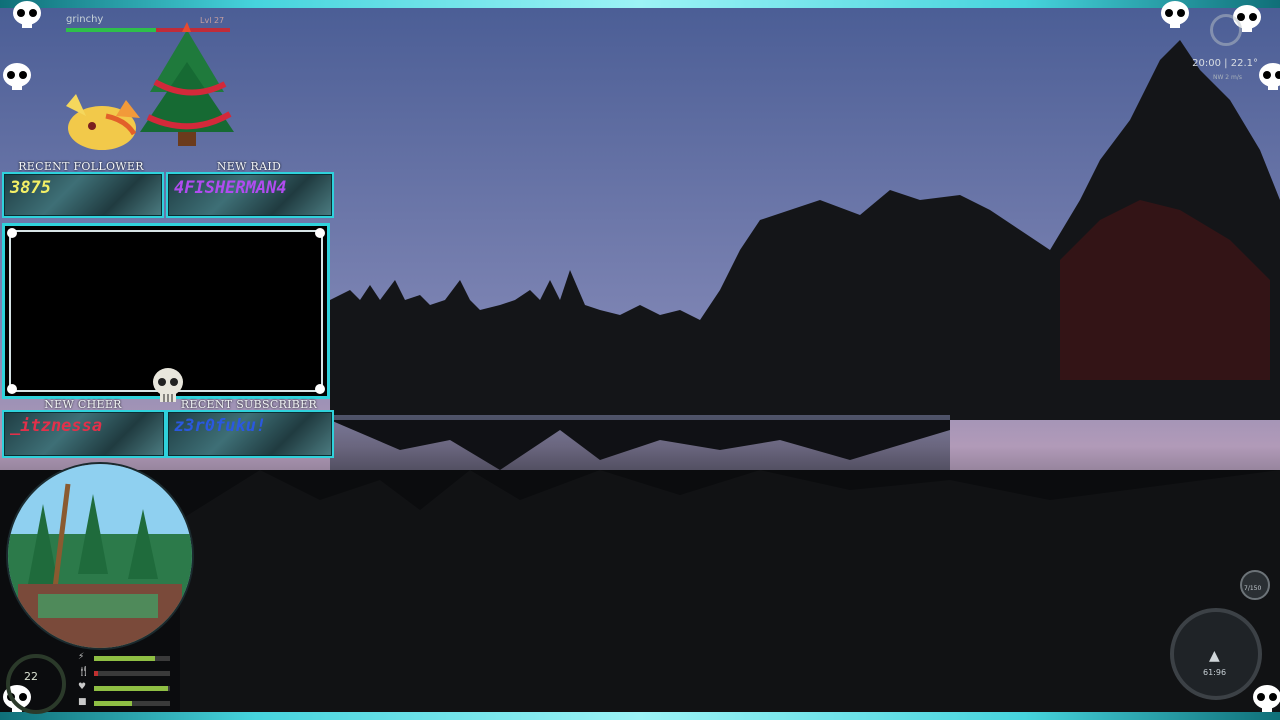  What do you see at coordinates (220, 426) in the screenshot?
I see `recent-subscriber-value: z3r0fuku!` at bounding box center [220, 426].